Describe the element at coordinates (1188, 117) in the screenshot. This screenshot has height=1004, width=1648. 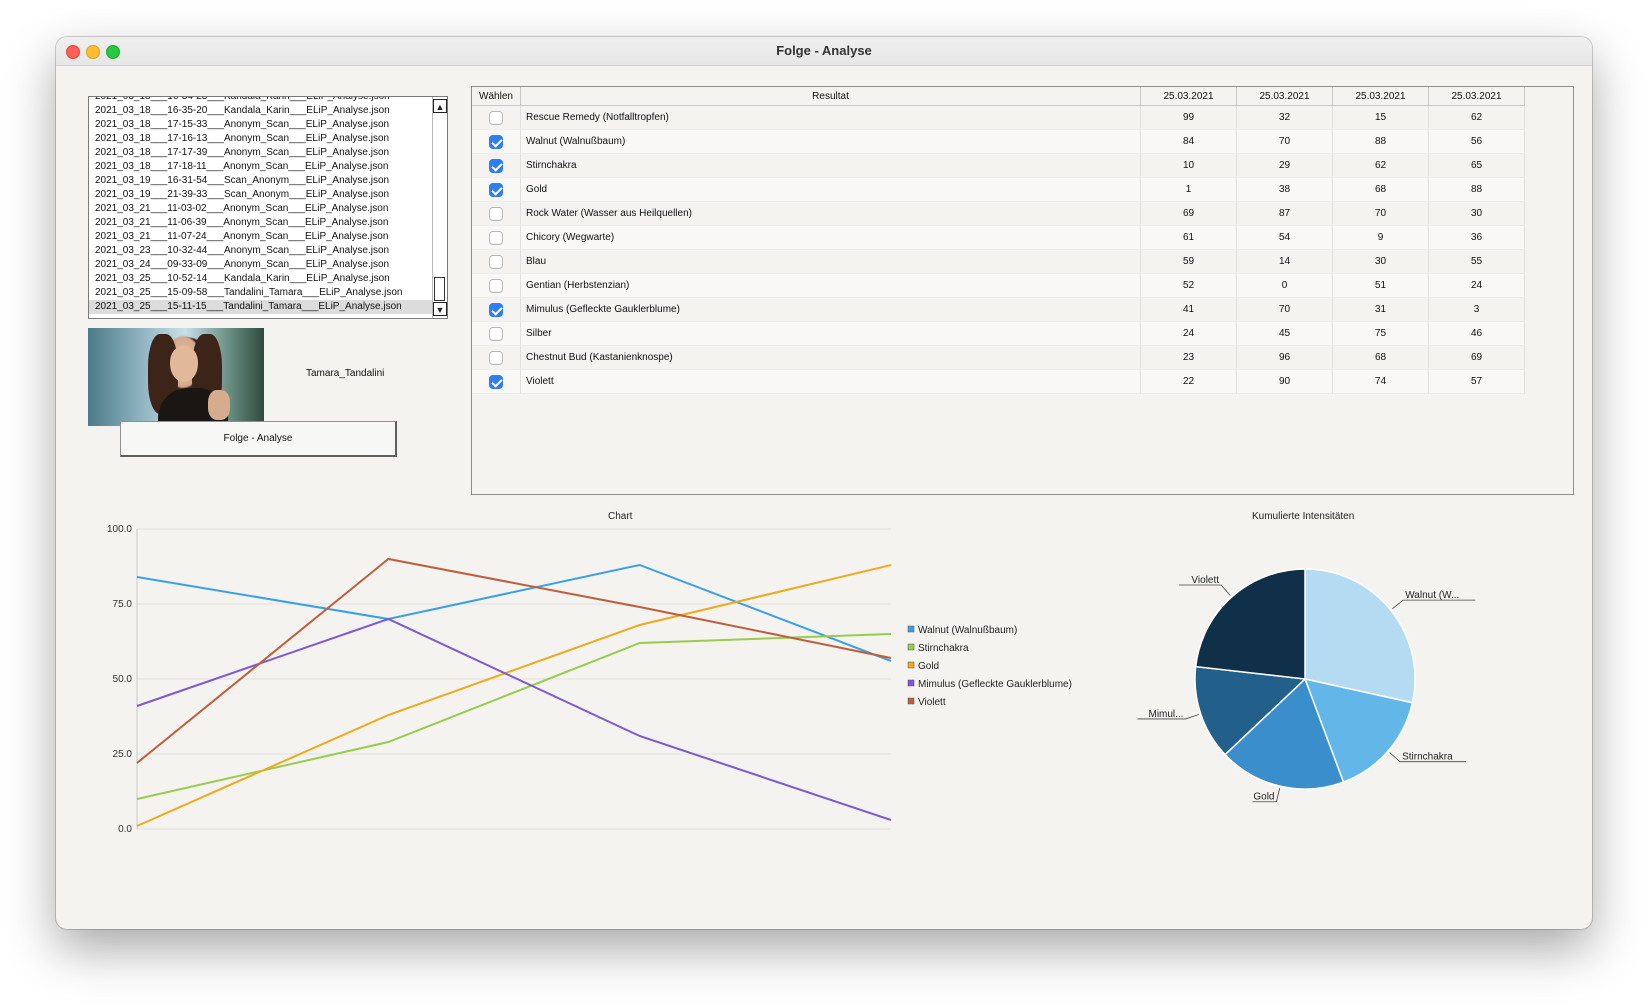
I see `value-cell: 99` at that location.